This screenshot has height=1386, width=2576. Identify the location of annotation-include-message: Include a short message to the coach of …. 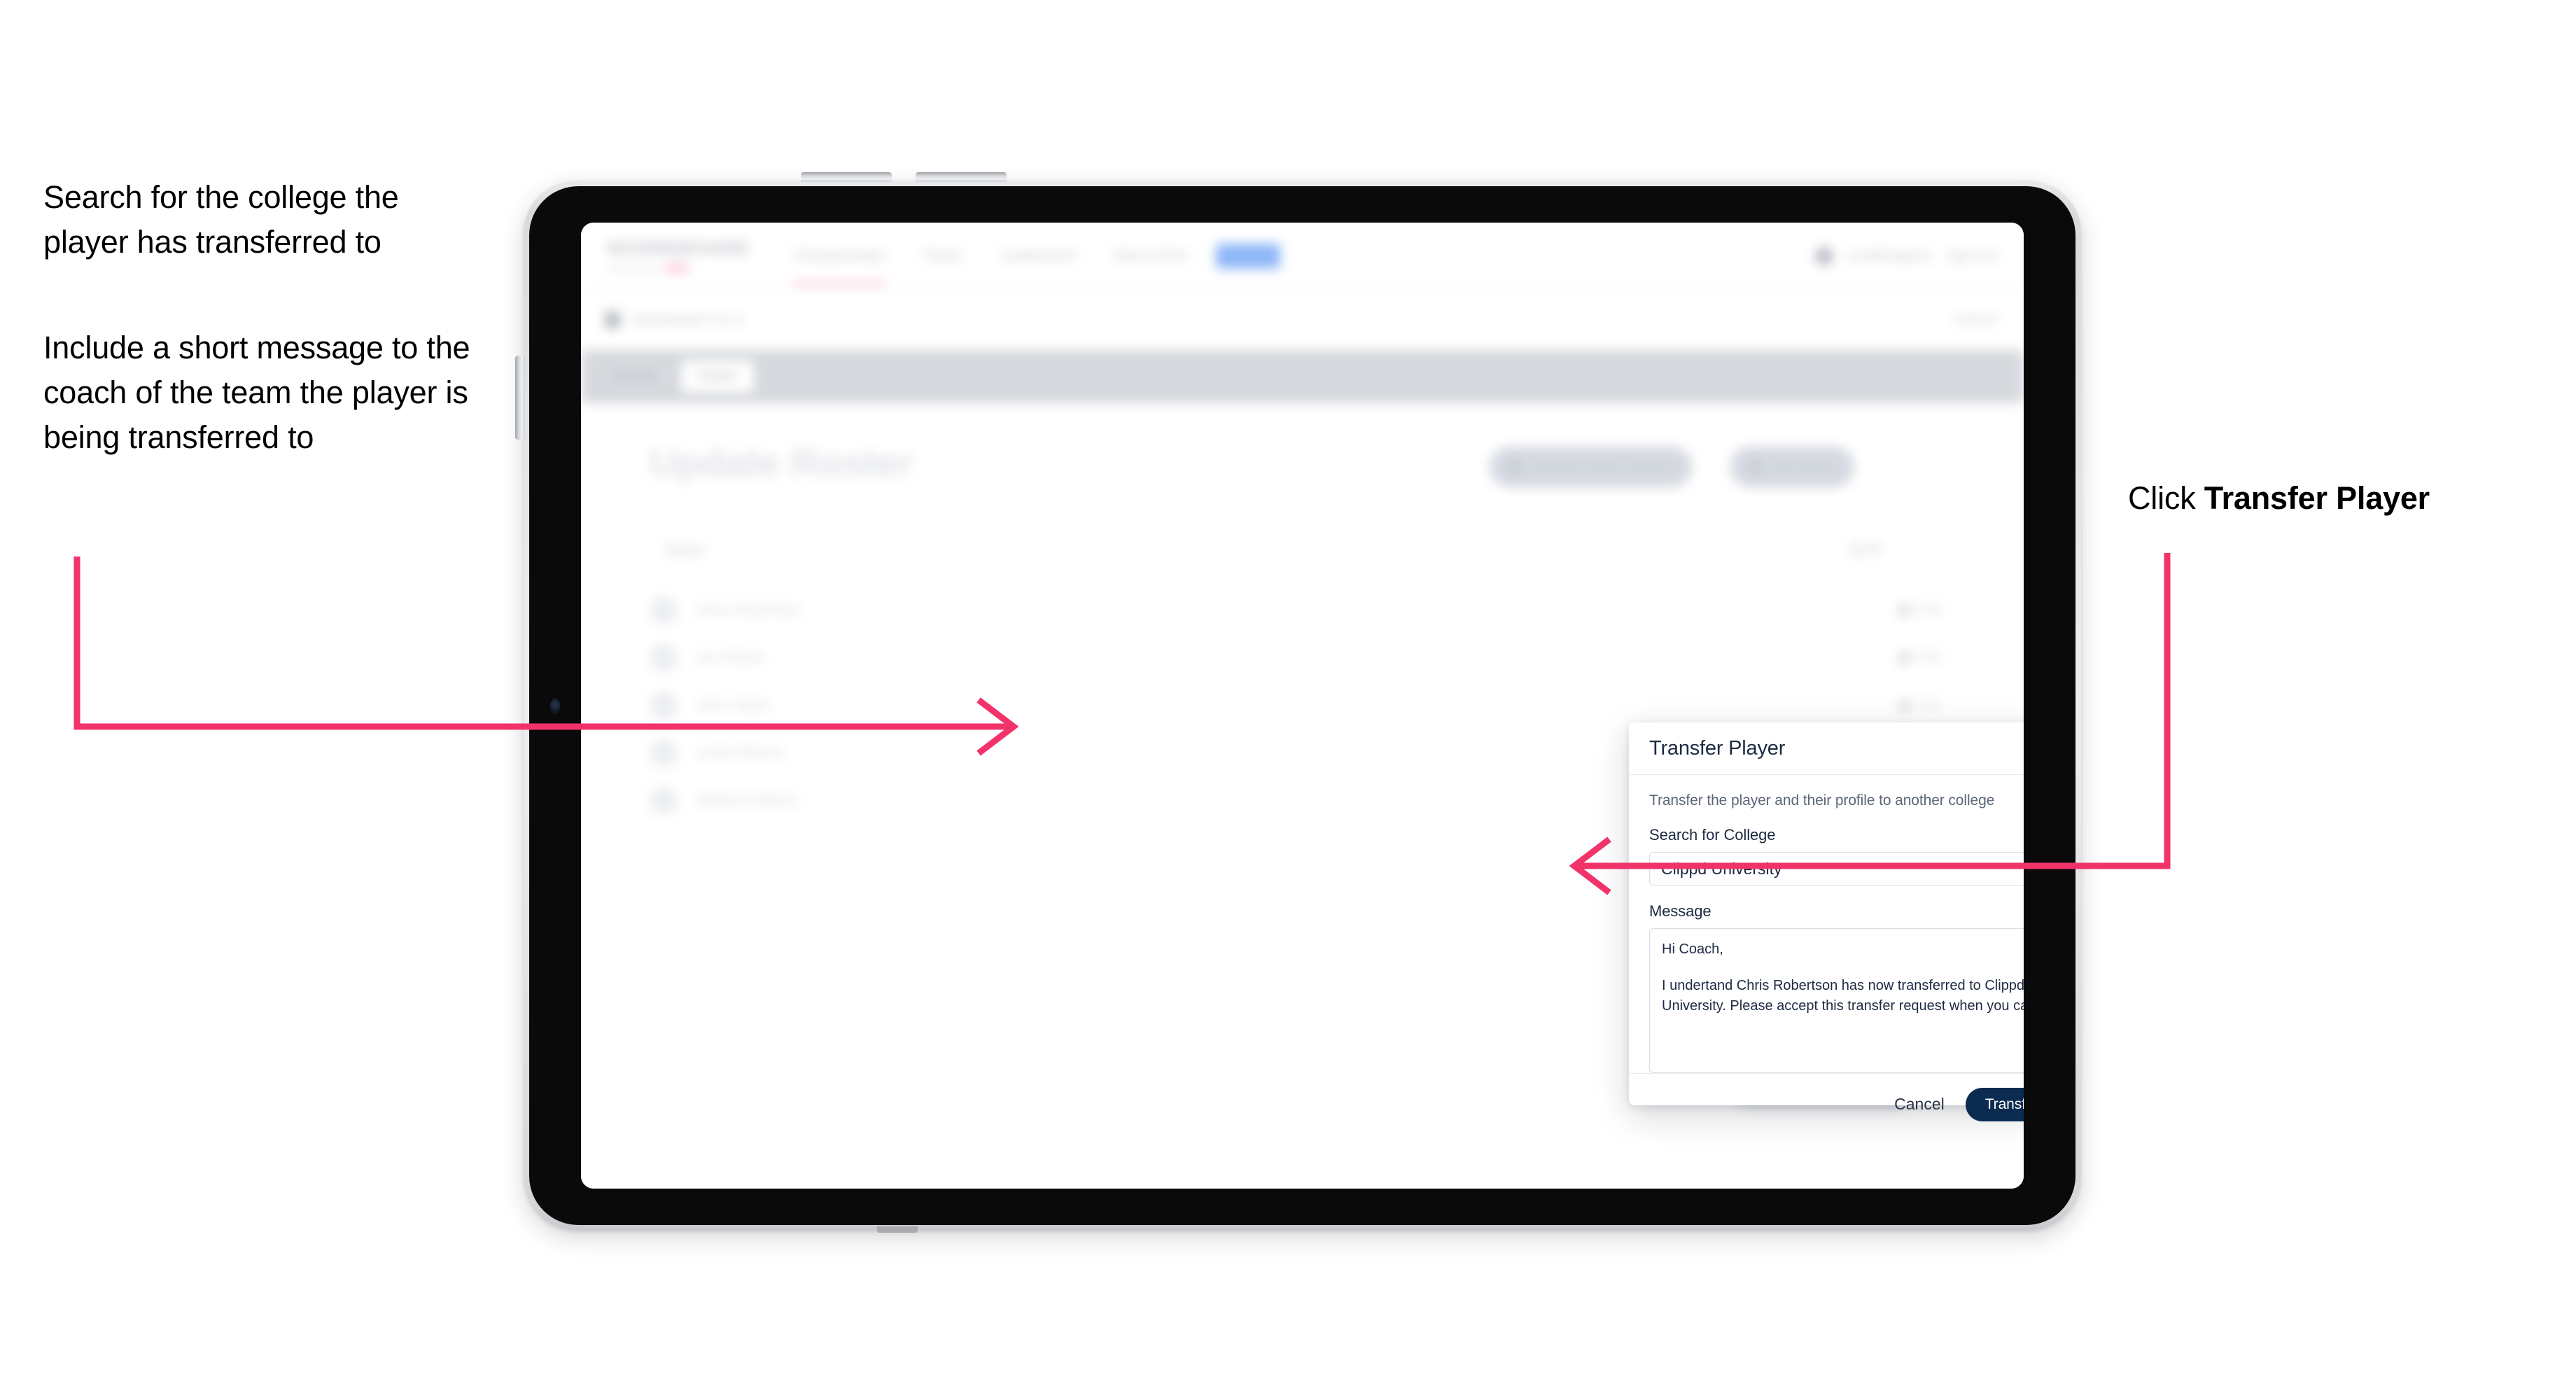
(256, 392).